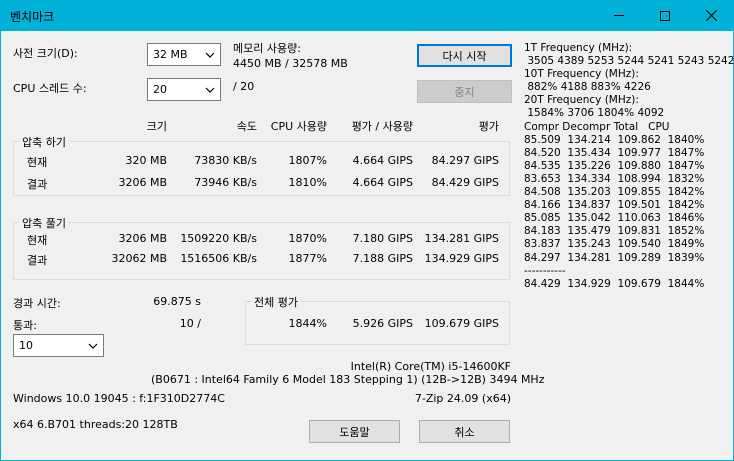 This screenshot has height=461, width=734. Describe the element at coordinates (225, 160) in the screenshot. I see `compress-current-speed: 73830 KB/s` at that location.